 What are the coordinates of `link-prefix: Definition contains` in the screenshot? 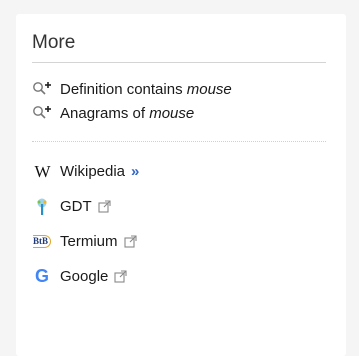 It's located at (121, 89).